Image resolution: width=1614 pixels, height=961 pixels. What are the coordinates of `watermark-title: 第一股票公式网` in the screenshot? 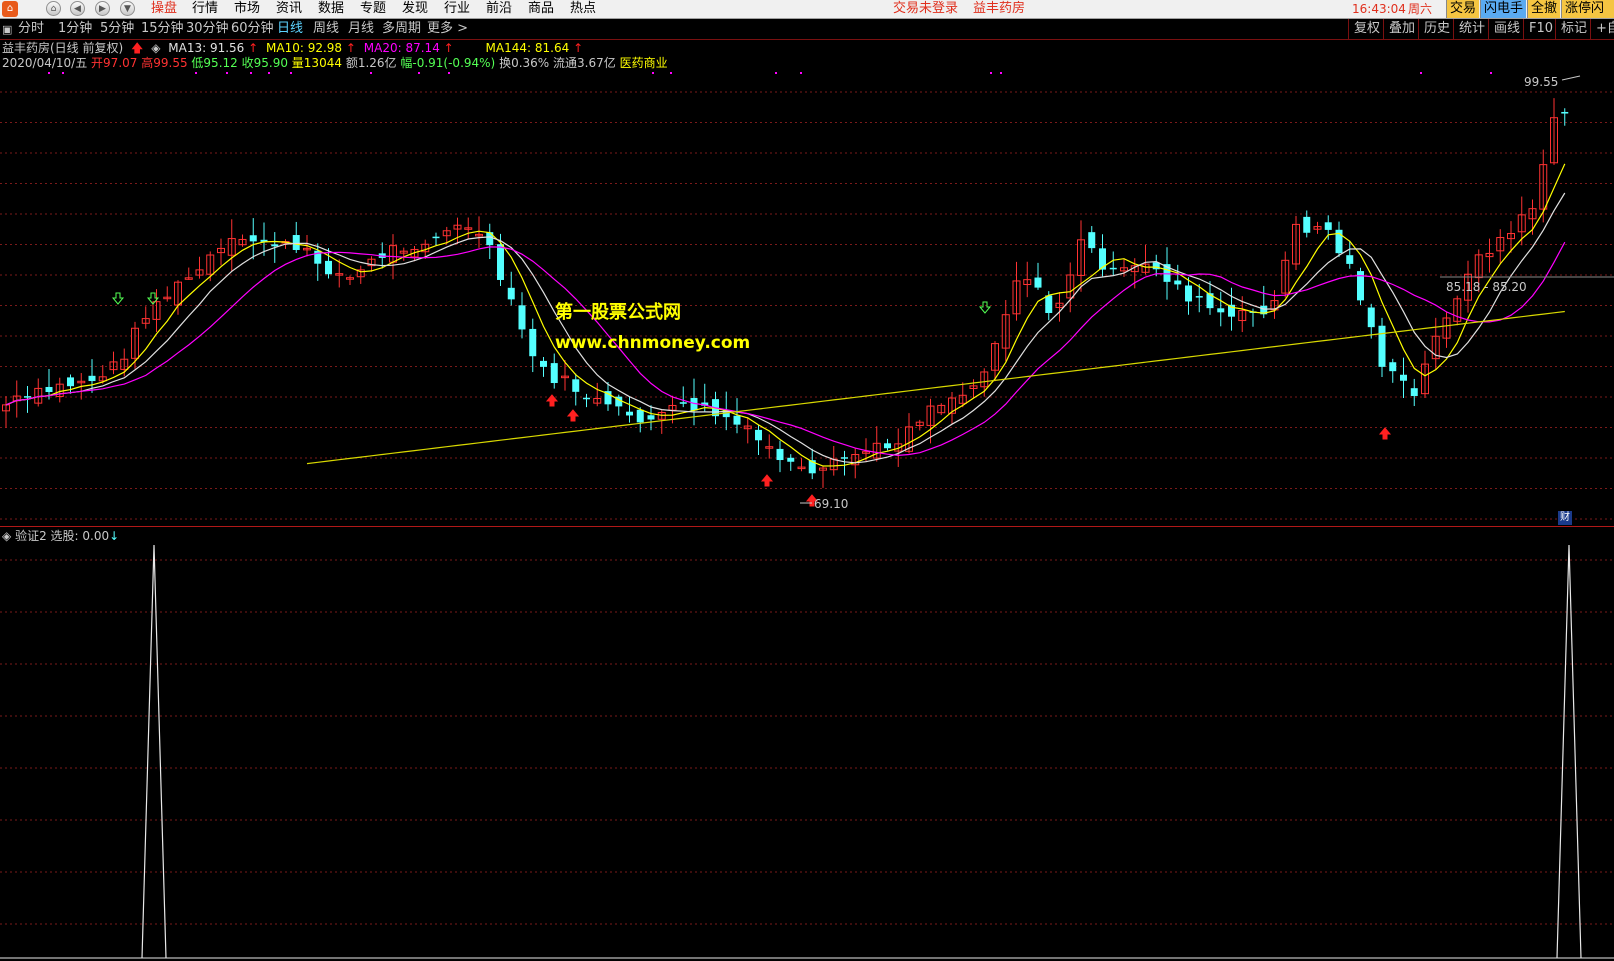 It's located at (618, 312).